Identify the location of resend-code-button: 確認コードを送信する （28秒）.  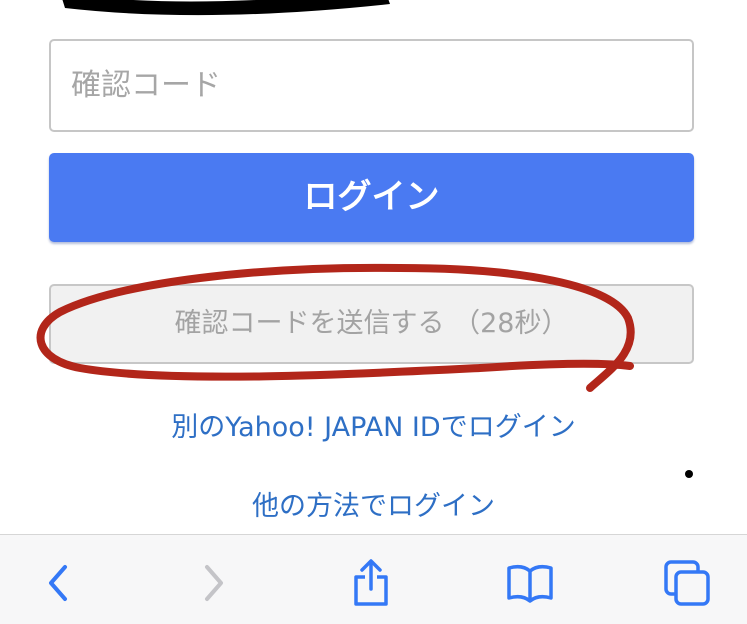
(371, 324).